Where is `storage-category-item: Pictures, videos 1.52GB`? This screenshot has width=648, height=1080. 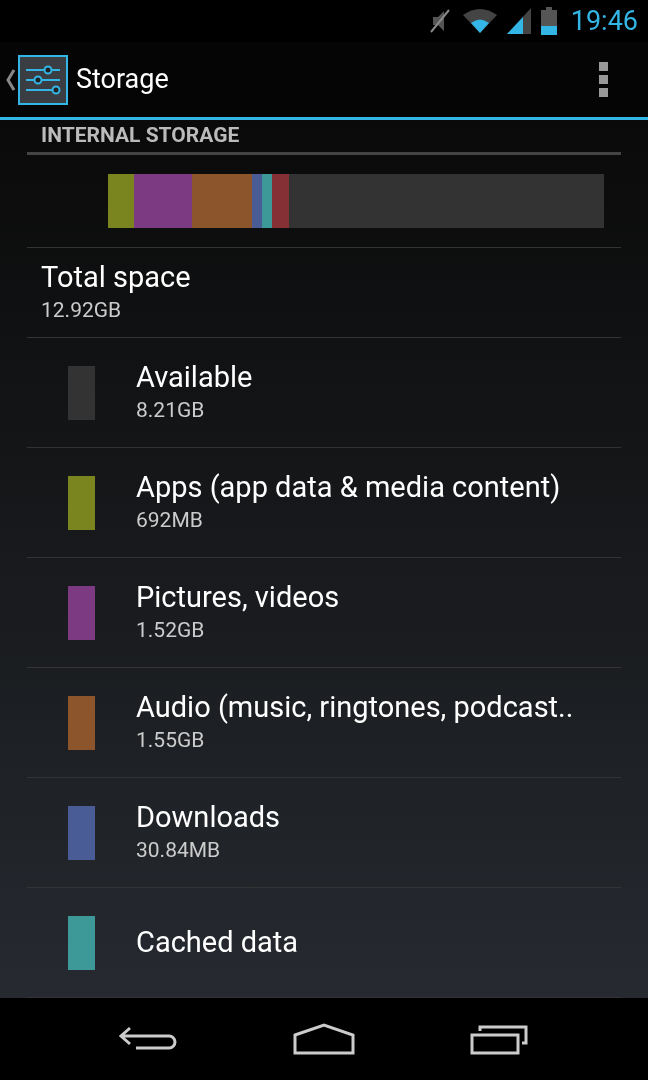
storage-category-item: Pictures, videos 1.52GB is located at coordinates (324, 613).